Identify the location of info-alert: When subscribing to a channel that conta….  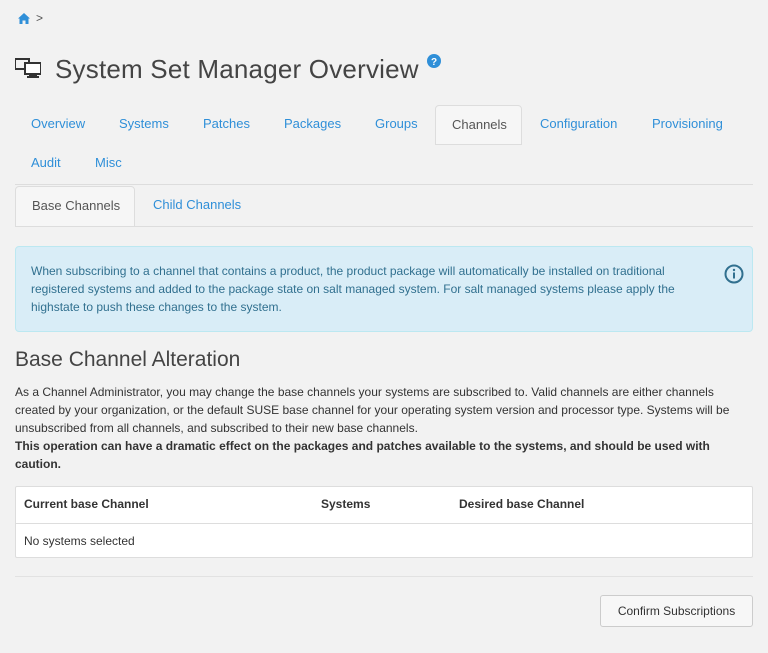
(384, 289).